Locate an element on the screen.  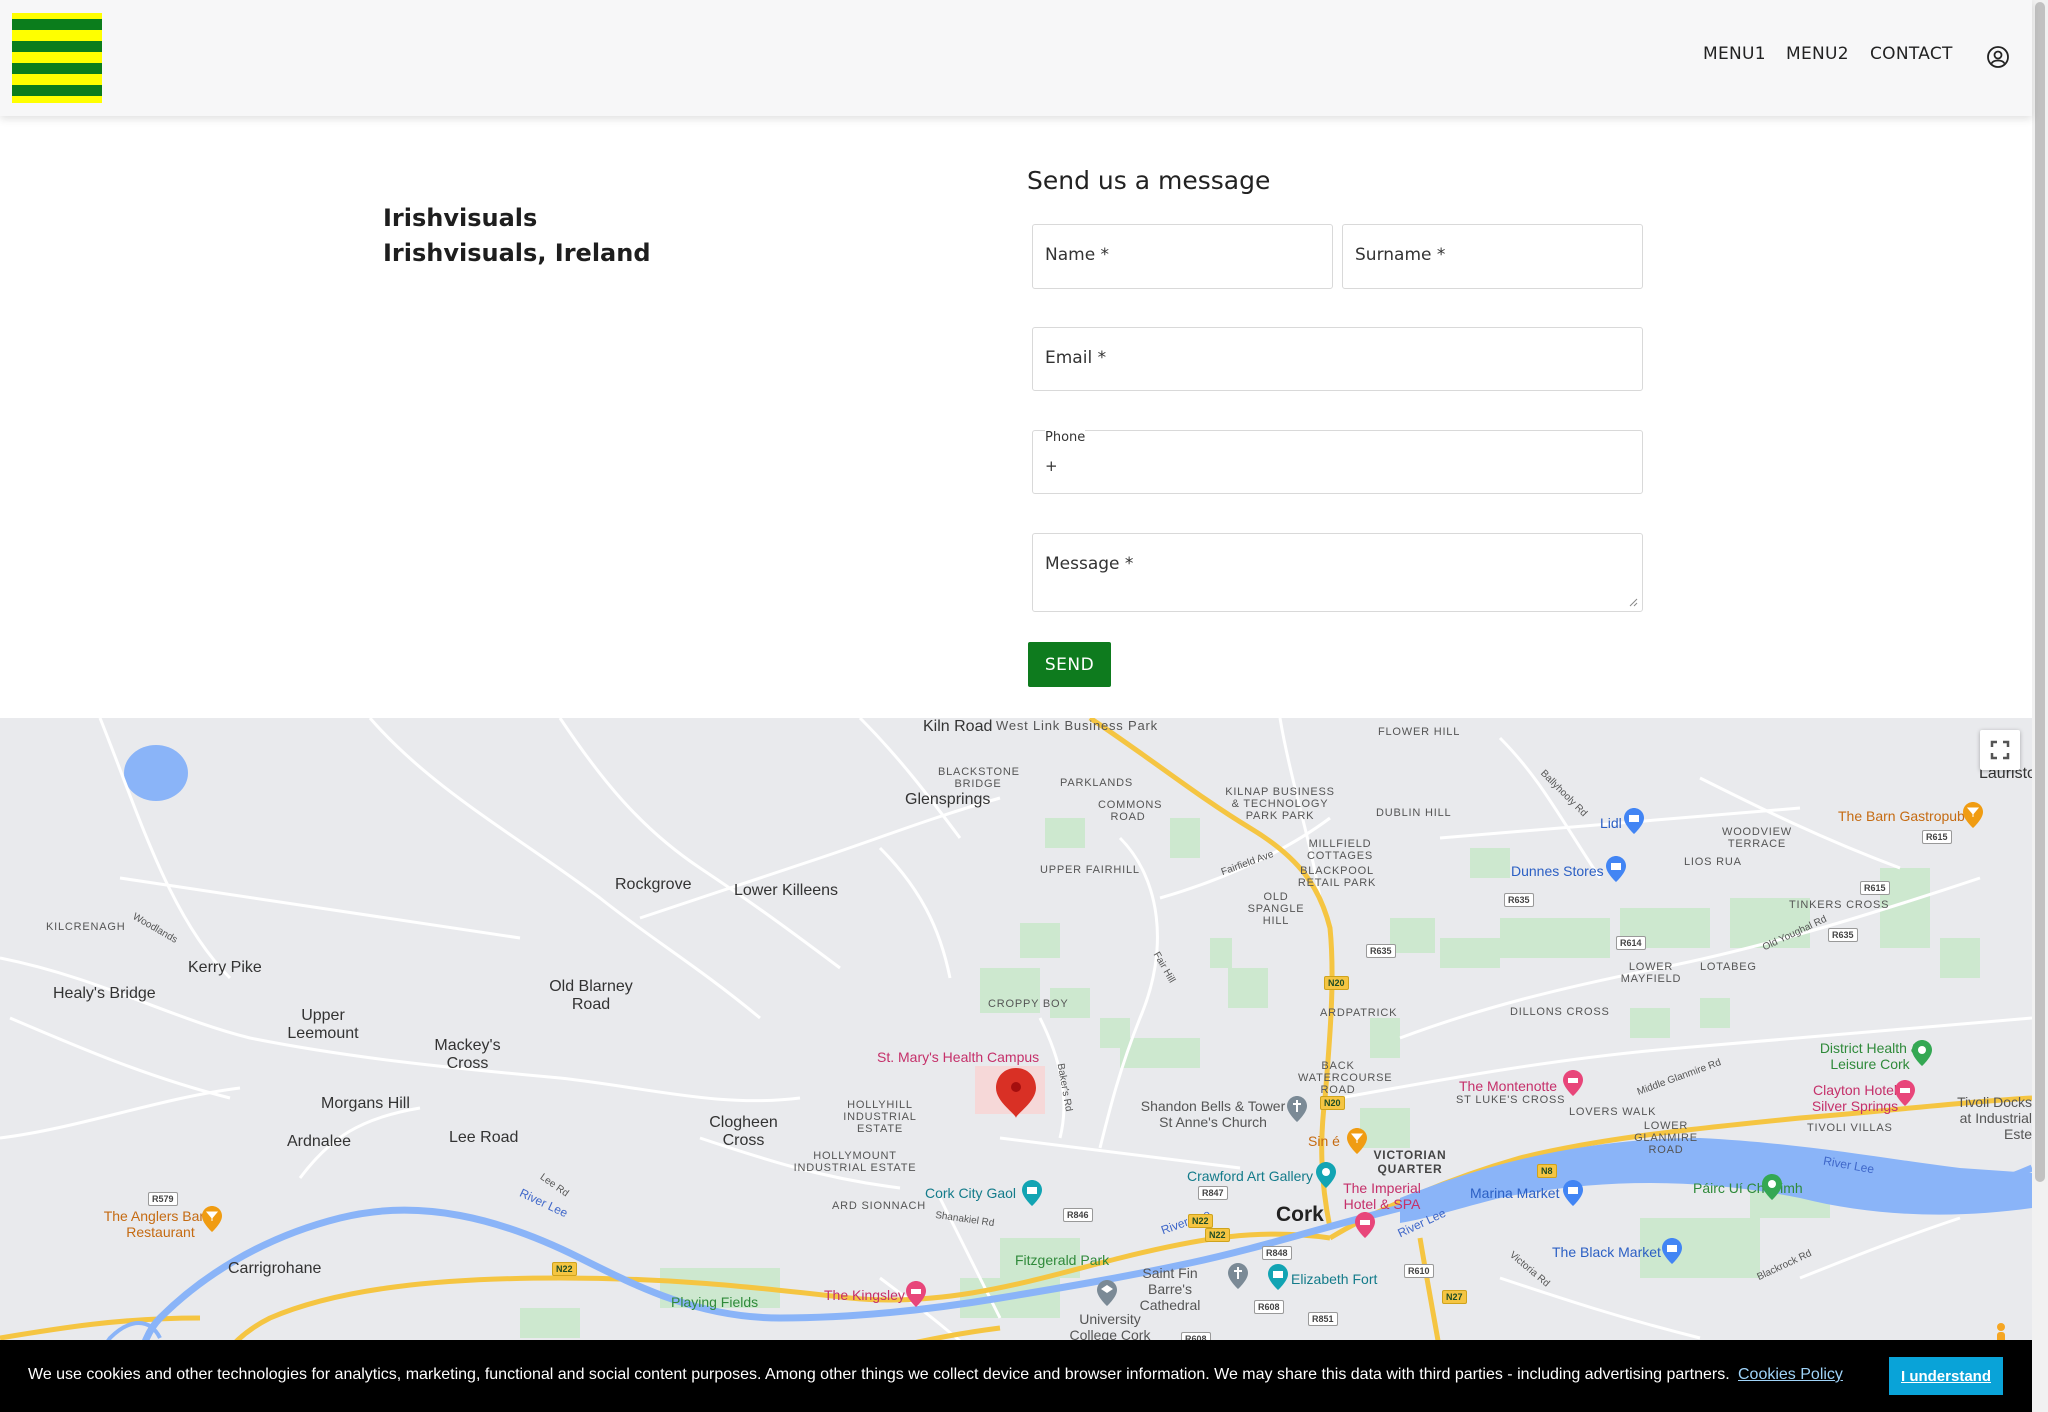
stadium-icon is located at coordinates (1772, 1187).